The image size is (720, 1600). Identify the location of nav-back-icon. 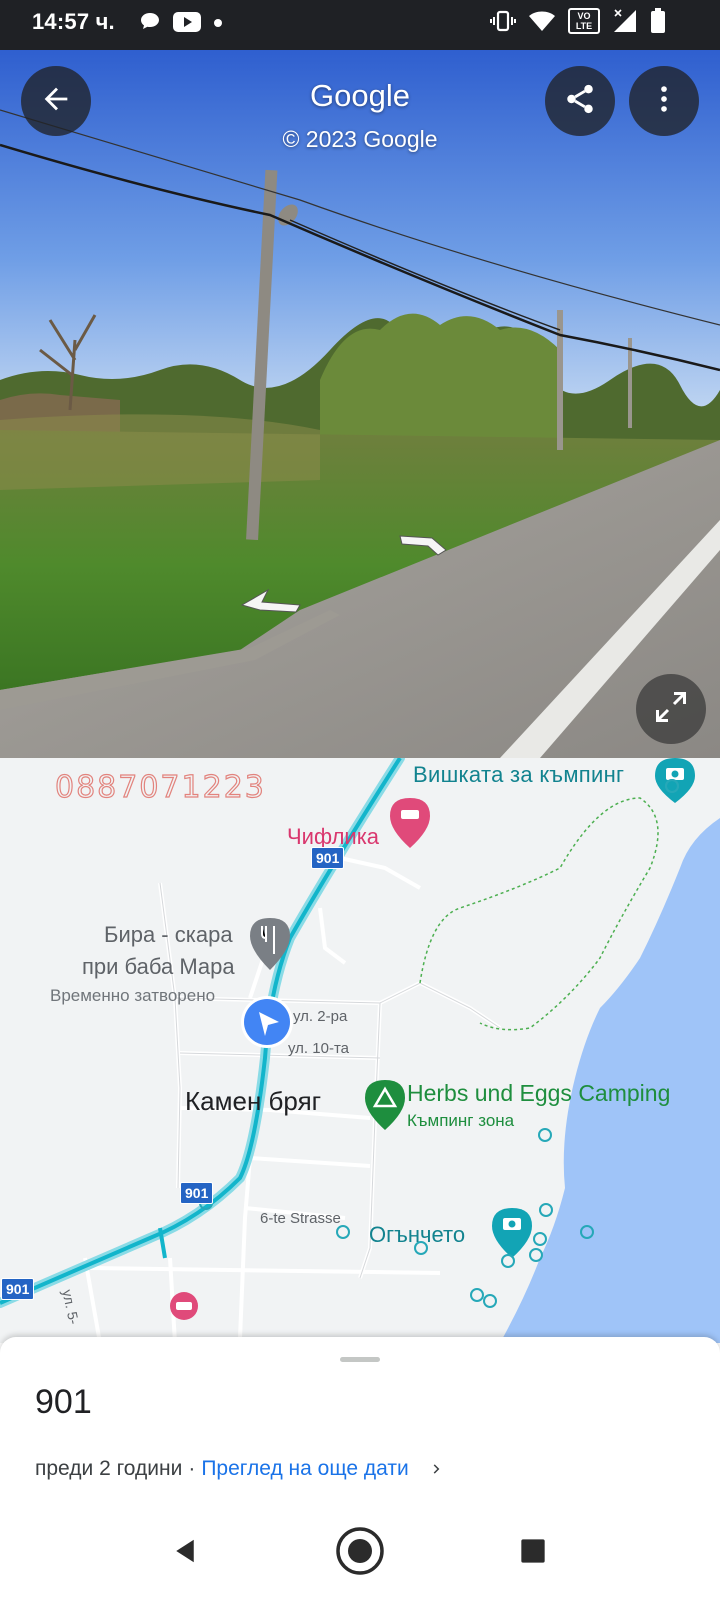
(185, 1553).